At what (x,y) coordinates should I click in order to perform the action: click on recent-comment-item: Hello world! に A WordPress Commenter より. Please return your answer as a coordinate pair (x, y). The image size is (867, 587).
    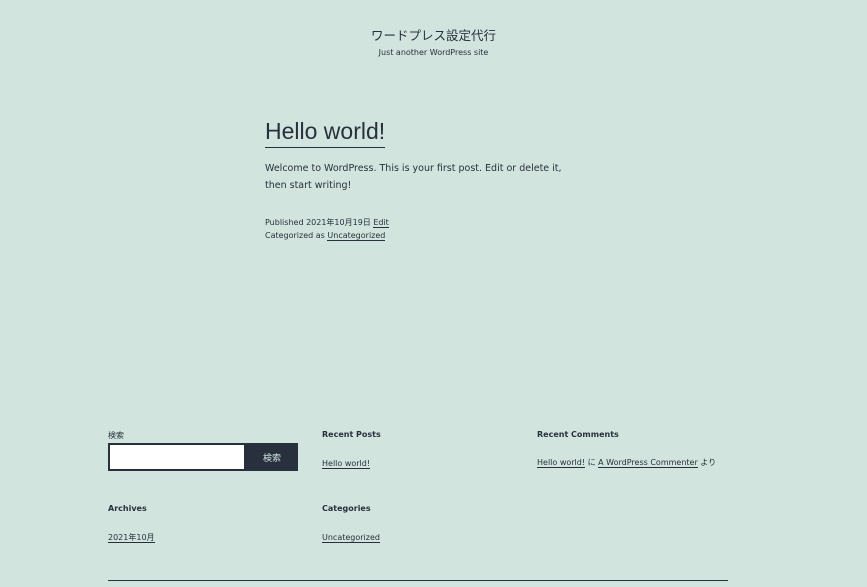
    Looking at the image, I should click on (626, 463).